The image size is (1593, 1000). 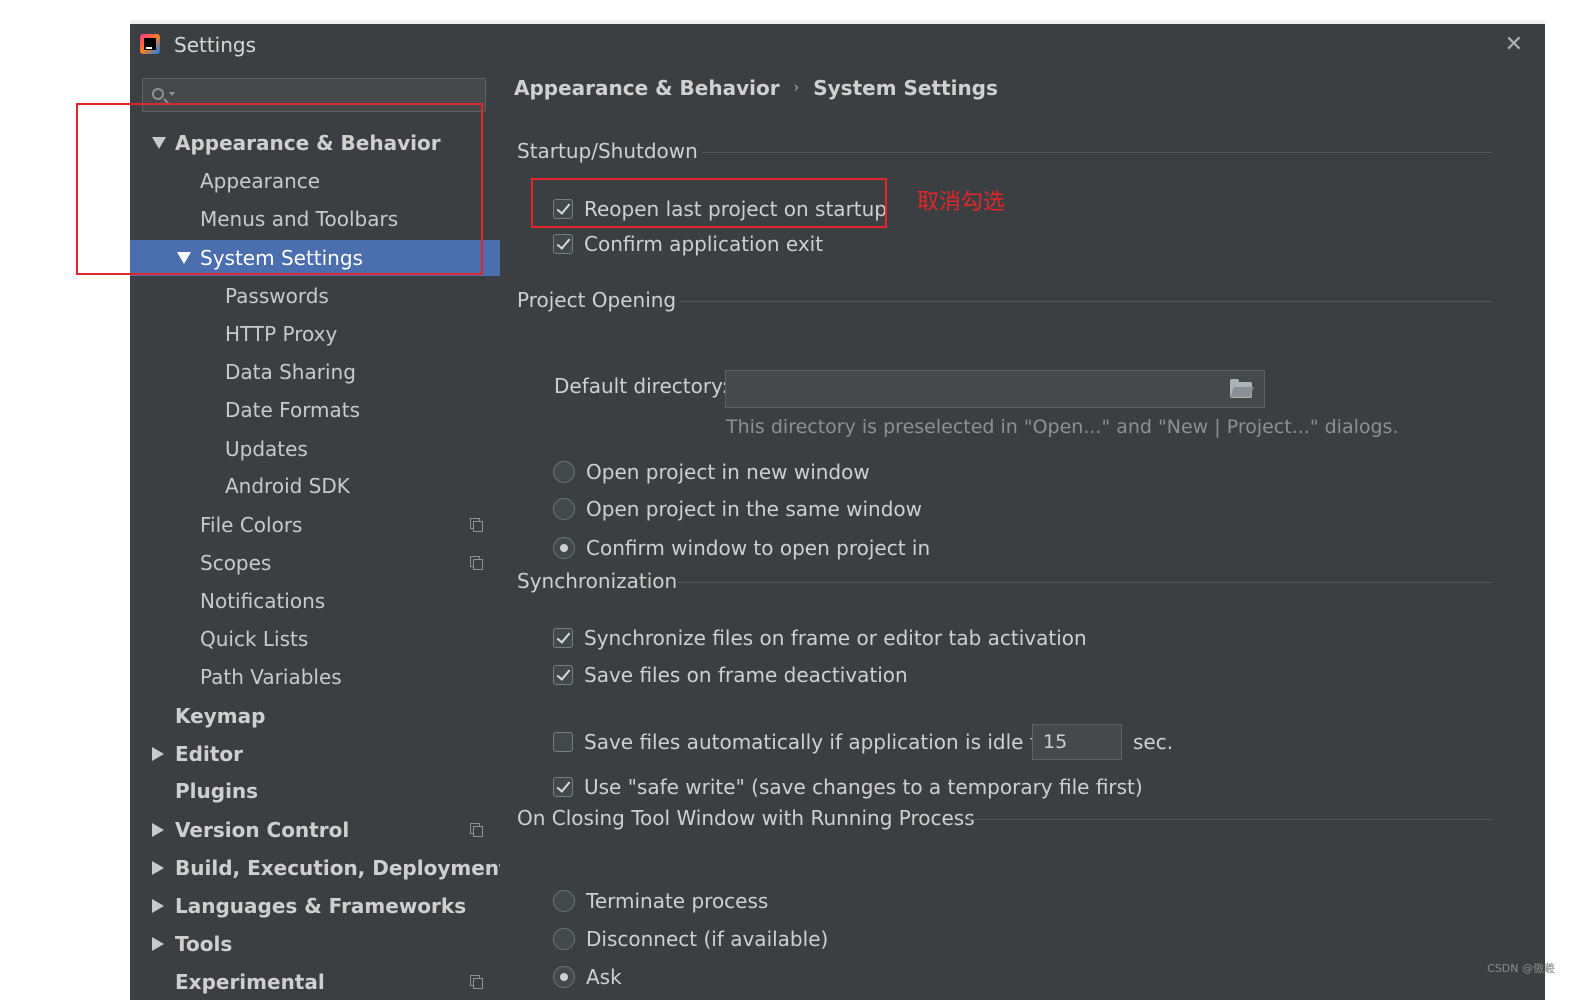 I want to click on search-input, so click(x=314, y=95).